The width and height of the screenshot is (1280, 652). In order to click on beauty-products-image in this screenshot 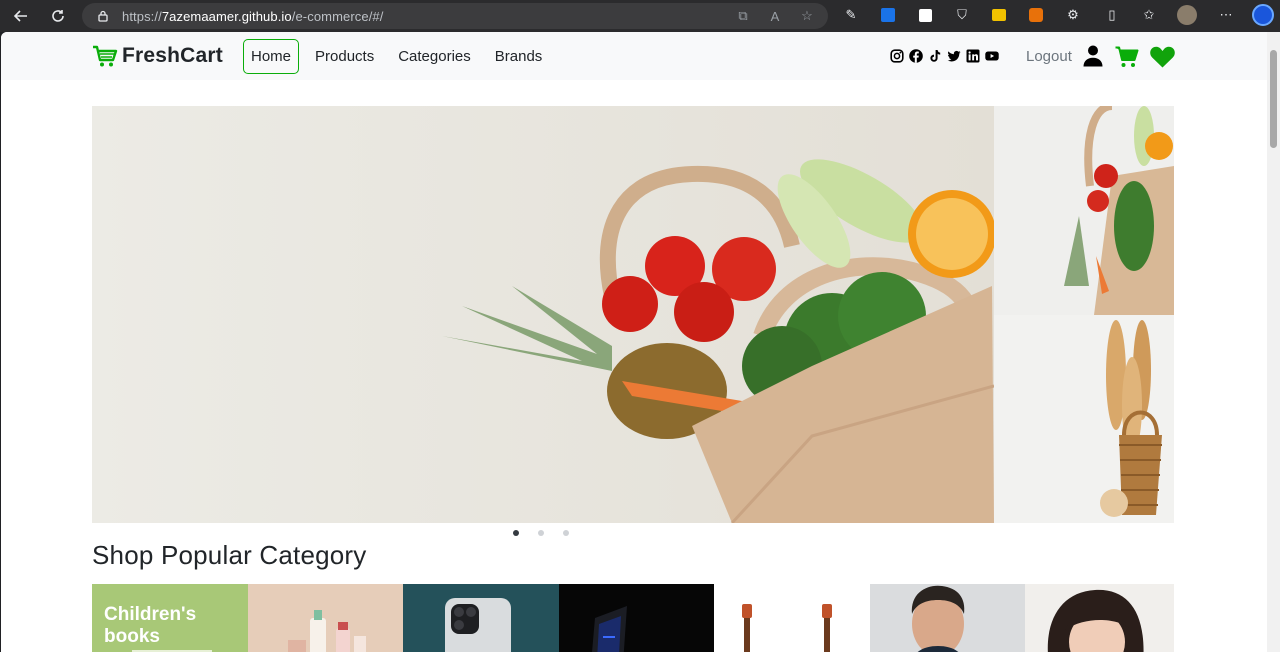, I will do `click(325, 618)`.